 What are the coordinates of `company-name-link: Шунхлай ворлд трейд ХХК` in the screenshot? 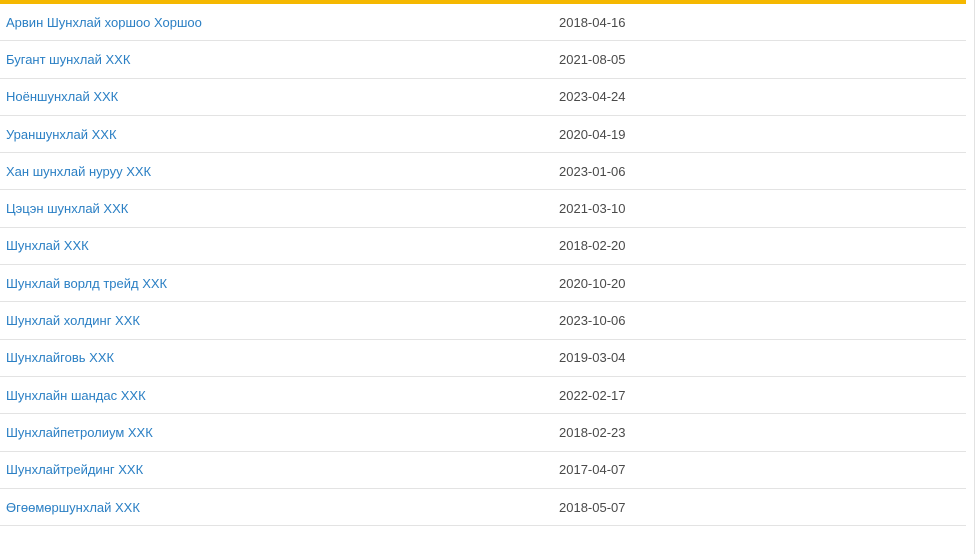 It's located at (279, 283).